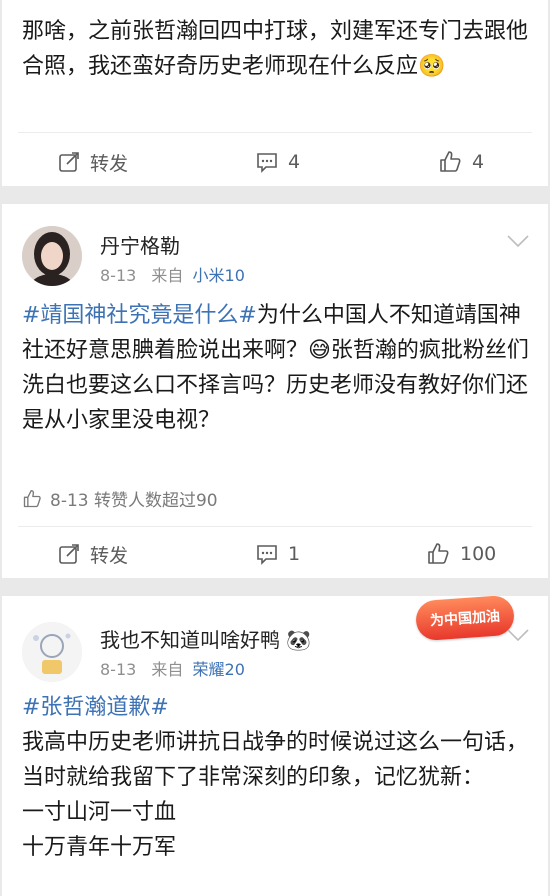 Image resolution: width=550 pixels, height=896 pixels. I want to click on like-count: 4, so click(478, 162).